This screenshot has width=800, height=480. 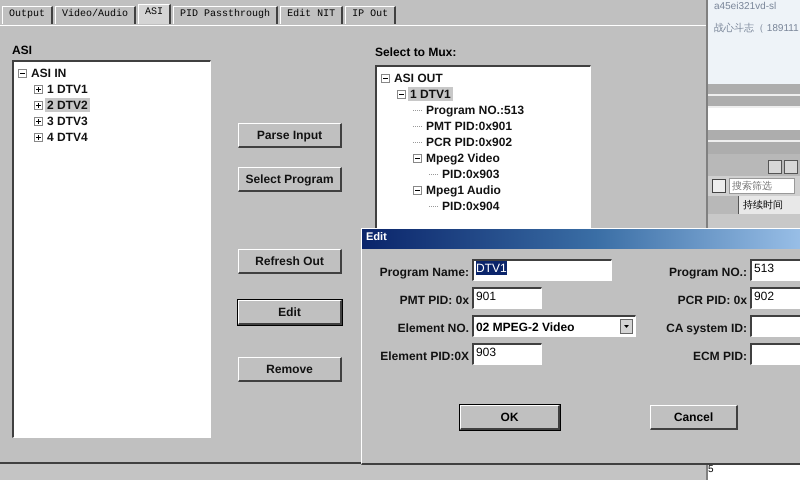 What do you see at coordinates (463, 158) in the screenshot?
I see `tree-item: Mpeg2 Video` at bounding box center [463, 158].